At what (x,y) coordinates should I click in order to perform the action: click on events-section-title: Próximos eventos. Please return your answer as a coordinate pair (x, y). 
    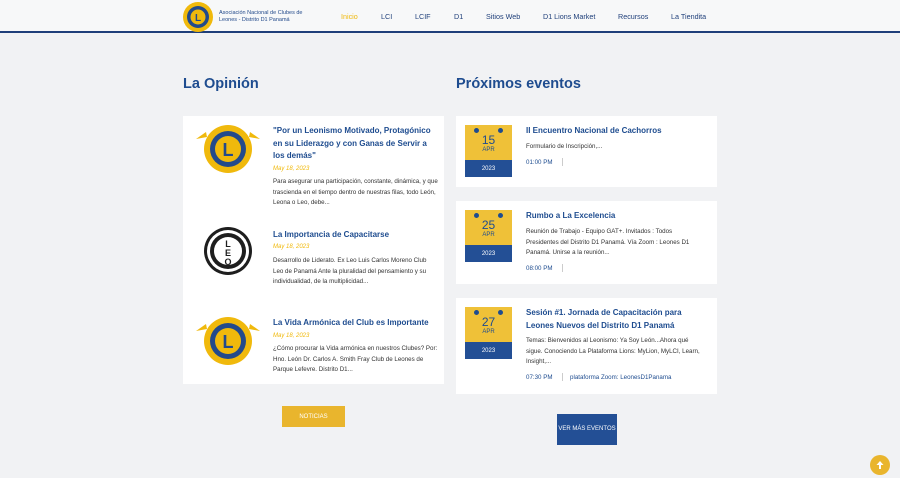
    Looking at the image, I should click on (518, 84).